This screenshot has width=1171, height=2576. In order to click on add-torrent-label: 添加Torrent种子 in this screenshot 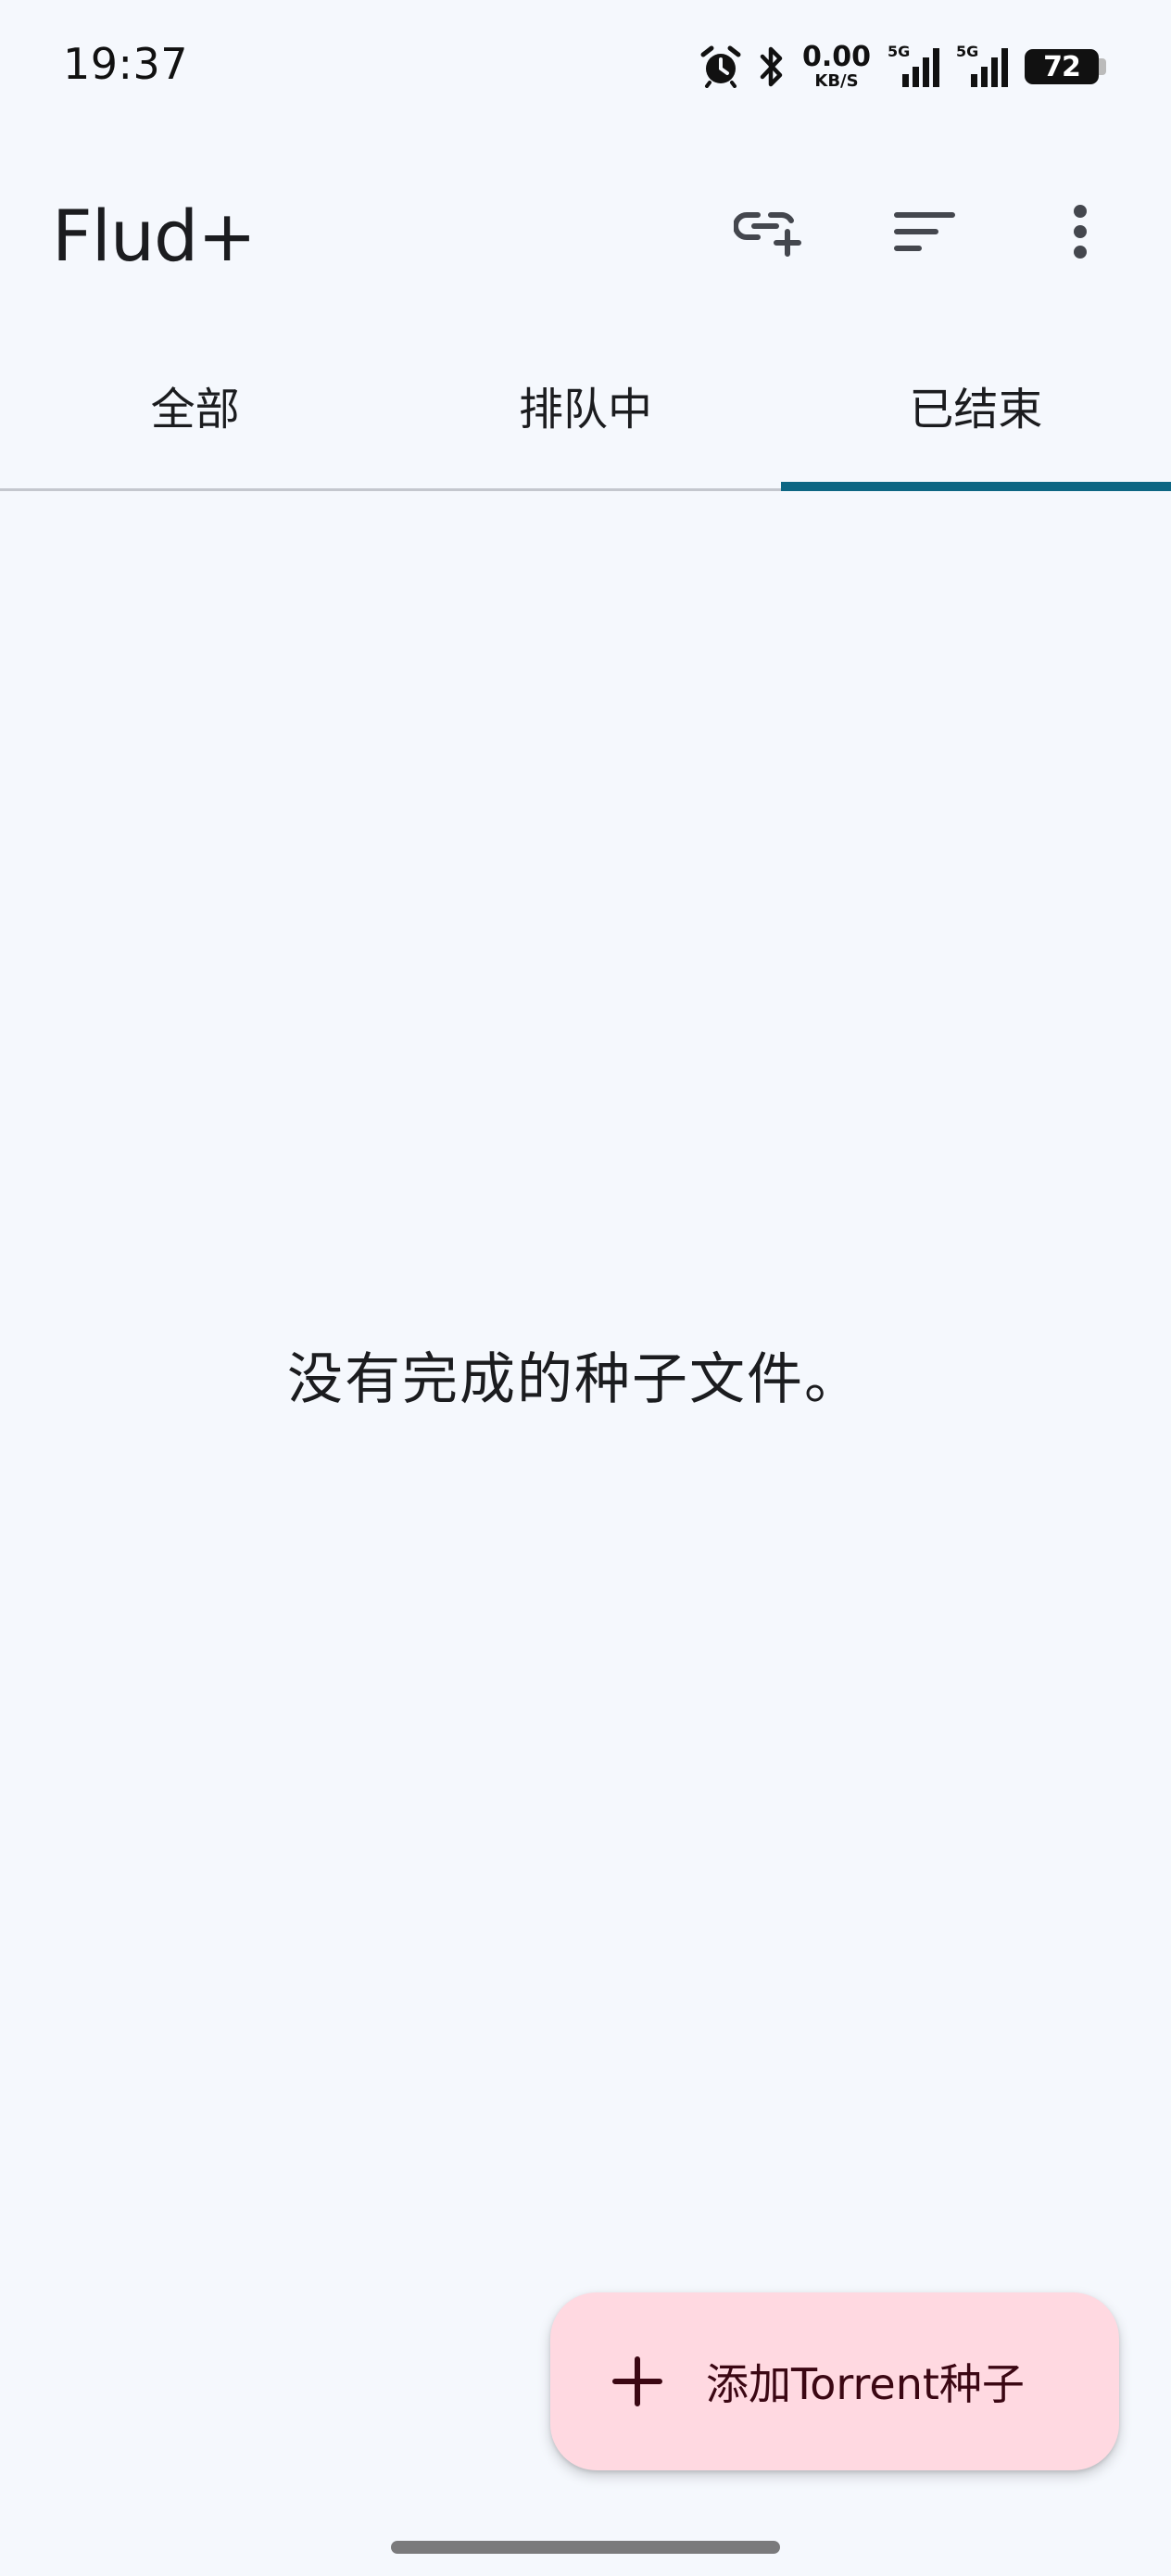, I will do `click(866, 2384)`.